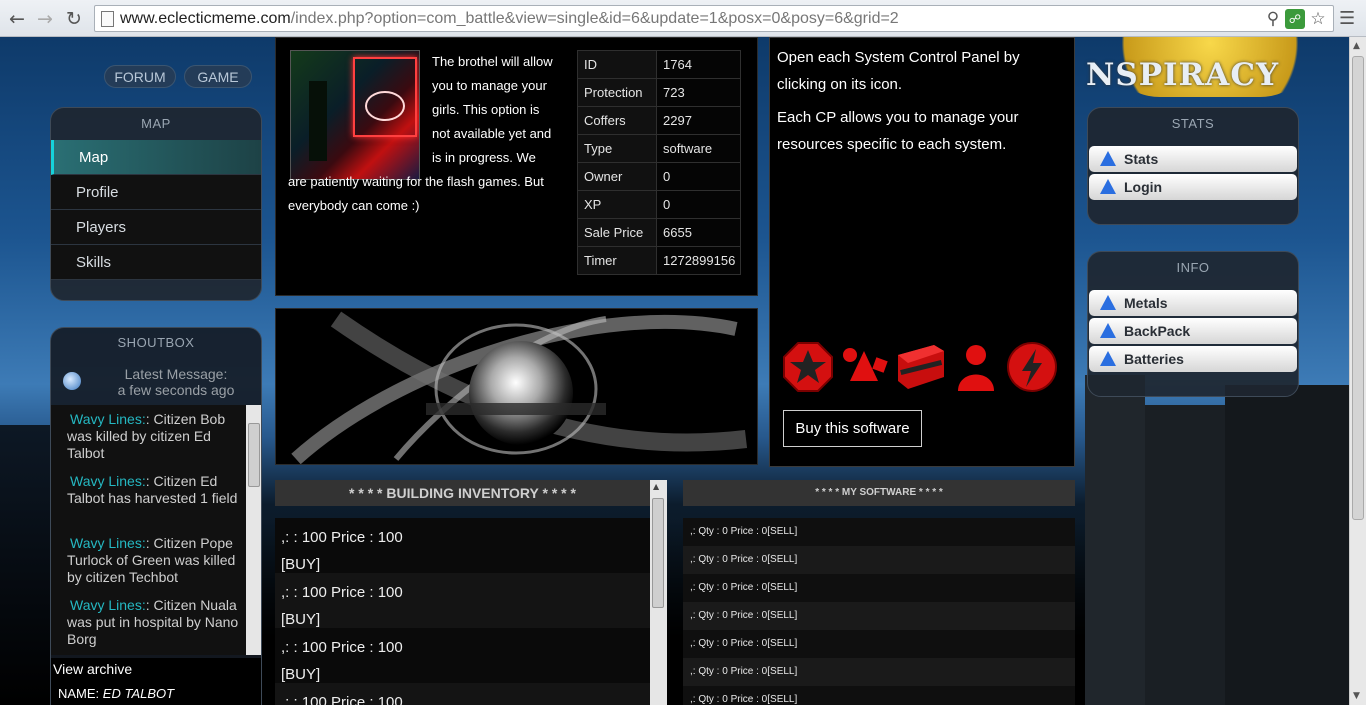 The width and height of the screenshot is (1366, 705). What do you see at coordinates (617, 64) in the screenshot?
I see `stat-key: ID` at bounding box center [617, 64].